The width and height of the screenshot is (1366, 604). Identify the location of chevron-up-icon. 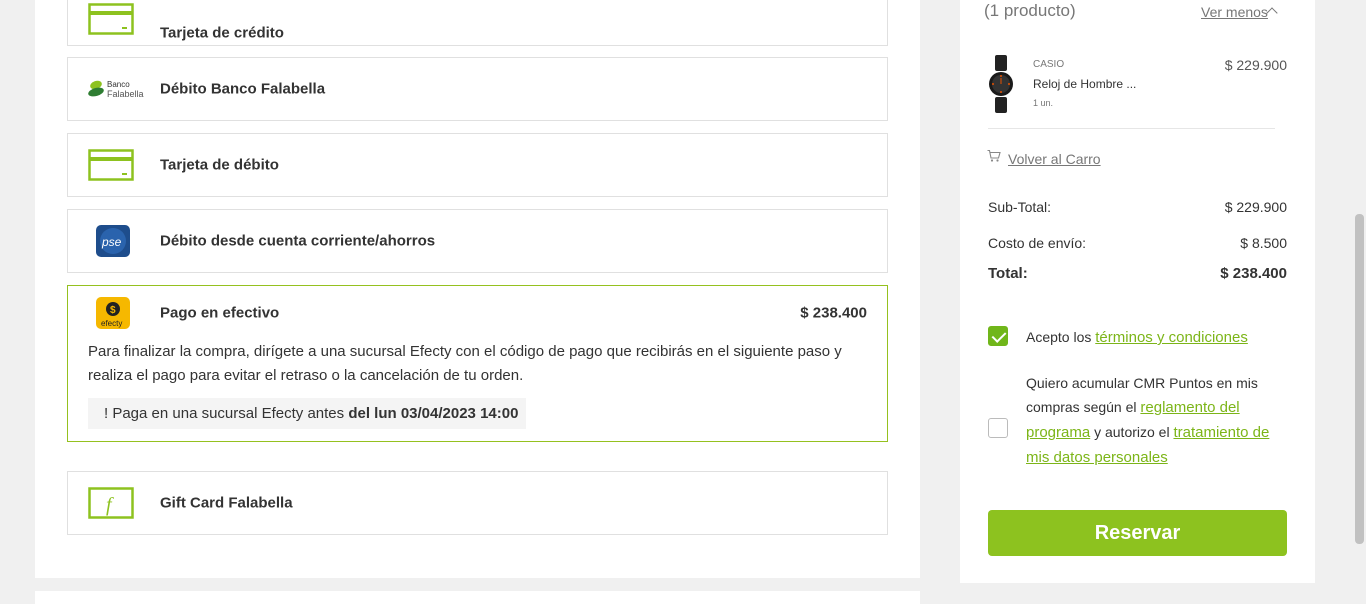
(1272, 13).